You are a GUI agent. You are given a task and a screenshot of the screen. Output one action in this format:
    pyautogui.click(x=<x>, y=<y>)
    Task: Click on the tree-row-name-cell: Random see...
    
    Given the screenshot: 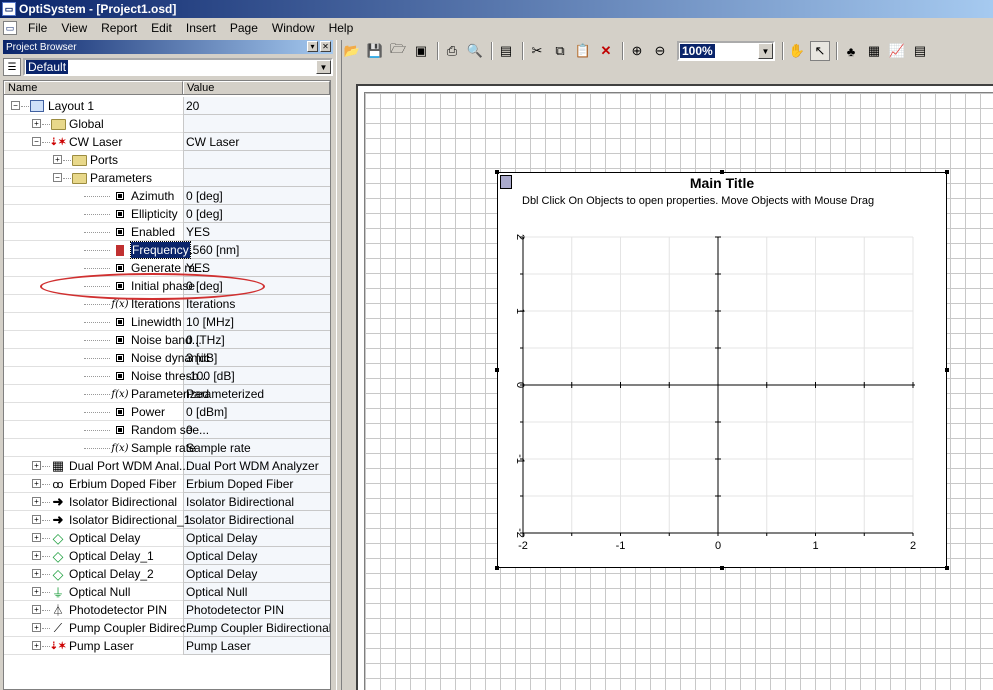 What is the action you would take?
    pyautogui.click(x=106, y=430)
    